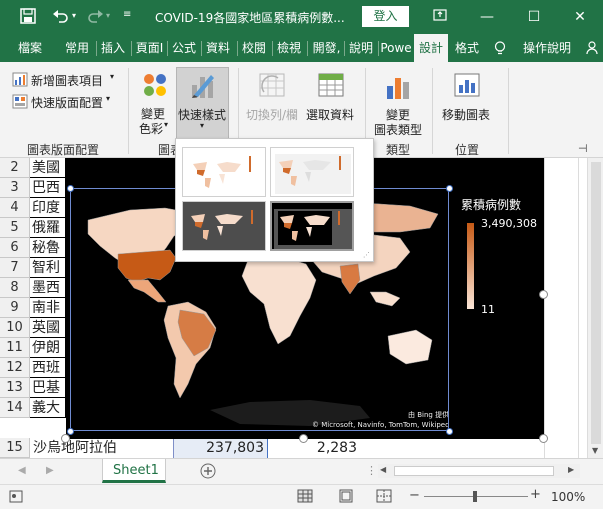  What do you see at coordinates (30, 48) in the screenshot?
I see `tab-file: 檔案` at bounding box center [30, 48].